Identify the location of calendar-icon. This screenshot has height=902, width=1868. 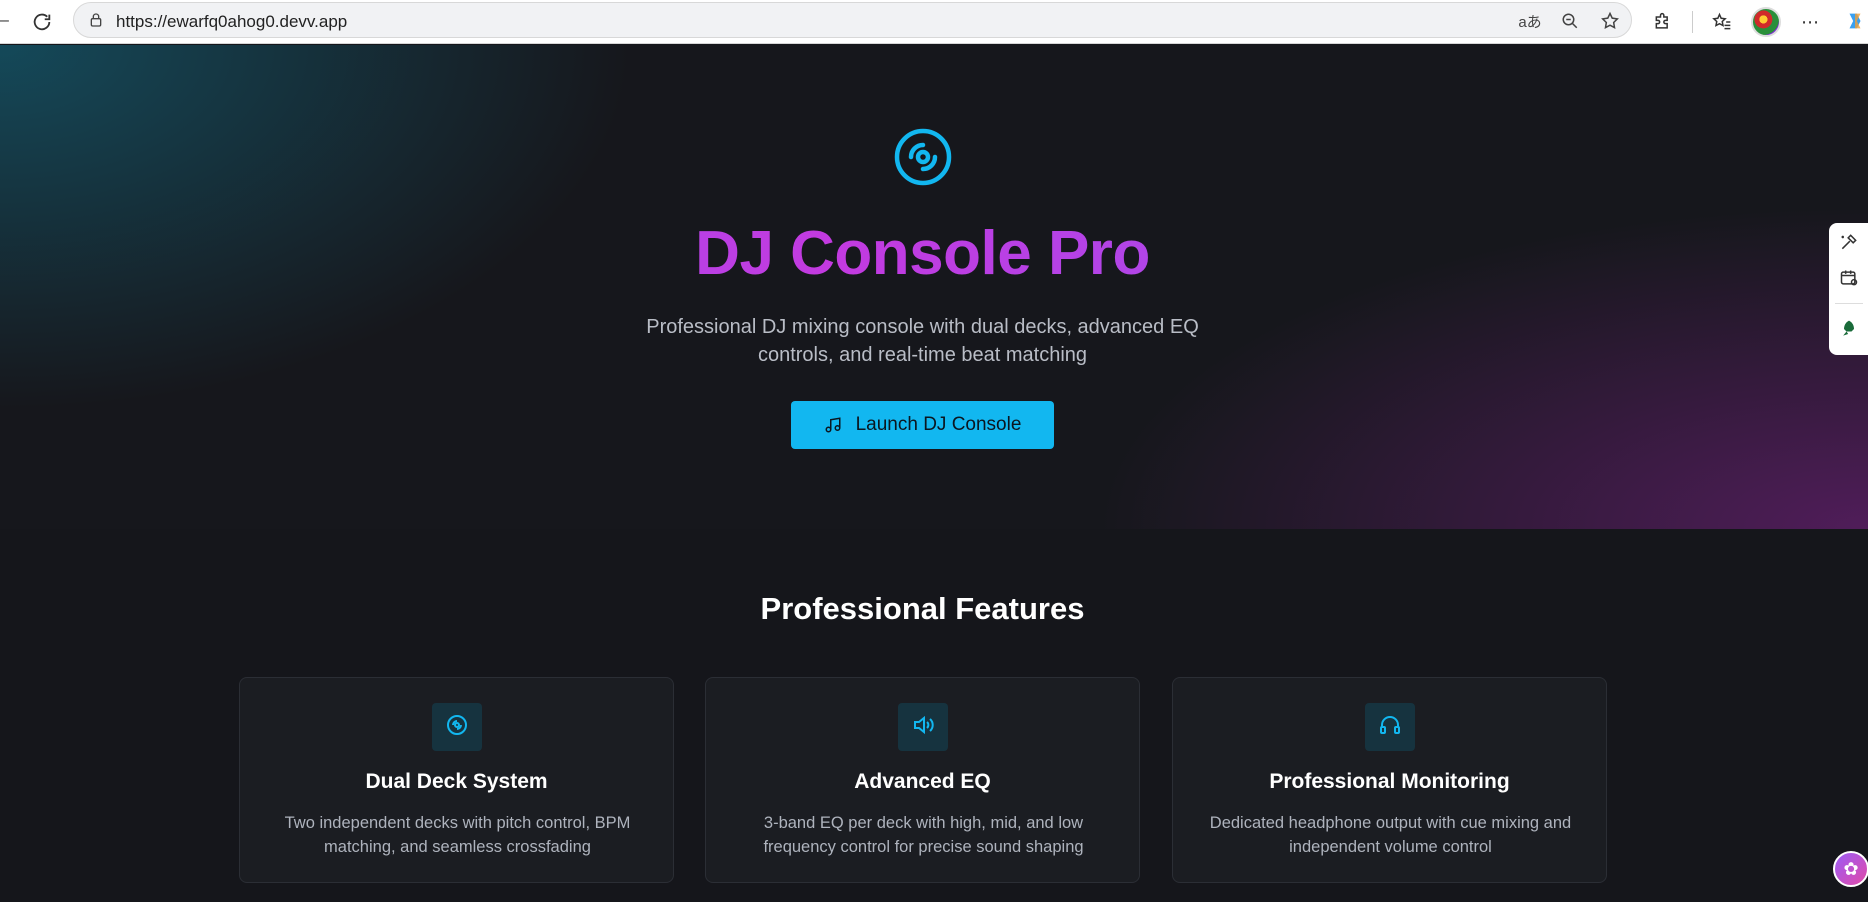
(1849, 278).